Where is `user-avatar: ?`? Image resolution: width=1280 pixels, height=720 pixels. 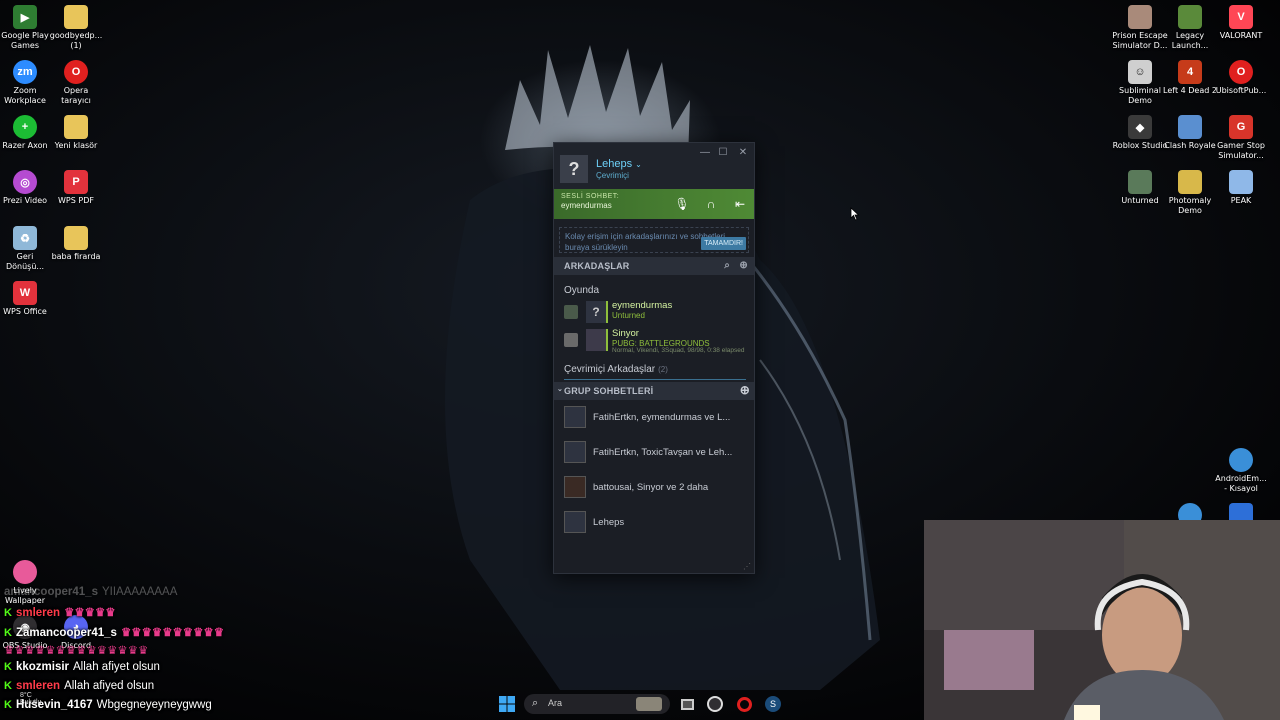 user-avatar: ? is located at coordinates (574, 169).